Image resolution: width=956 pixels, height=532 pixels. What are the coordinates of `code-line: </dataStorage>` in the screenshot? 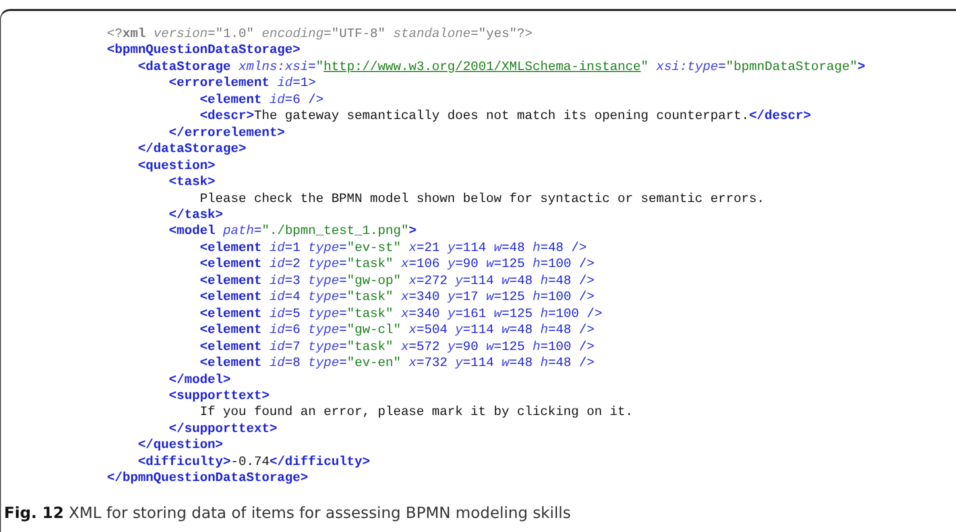 It's located at (191, 149).